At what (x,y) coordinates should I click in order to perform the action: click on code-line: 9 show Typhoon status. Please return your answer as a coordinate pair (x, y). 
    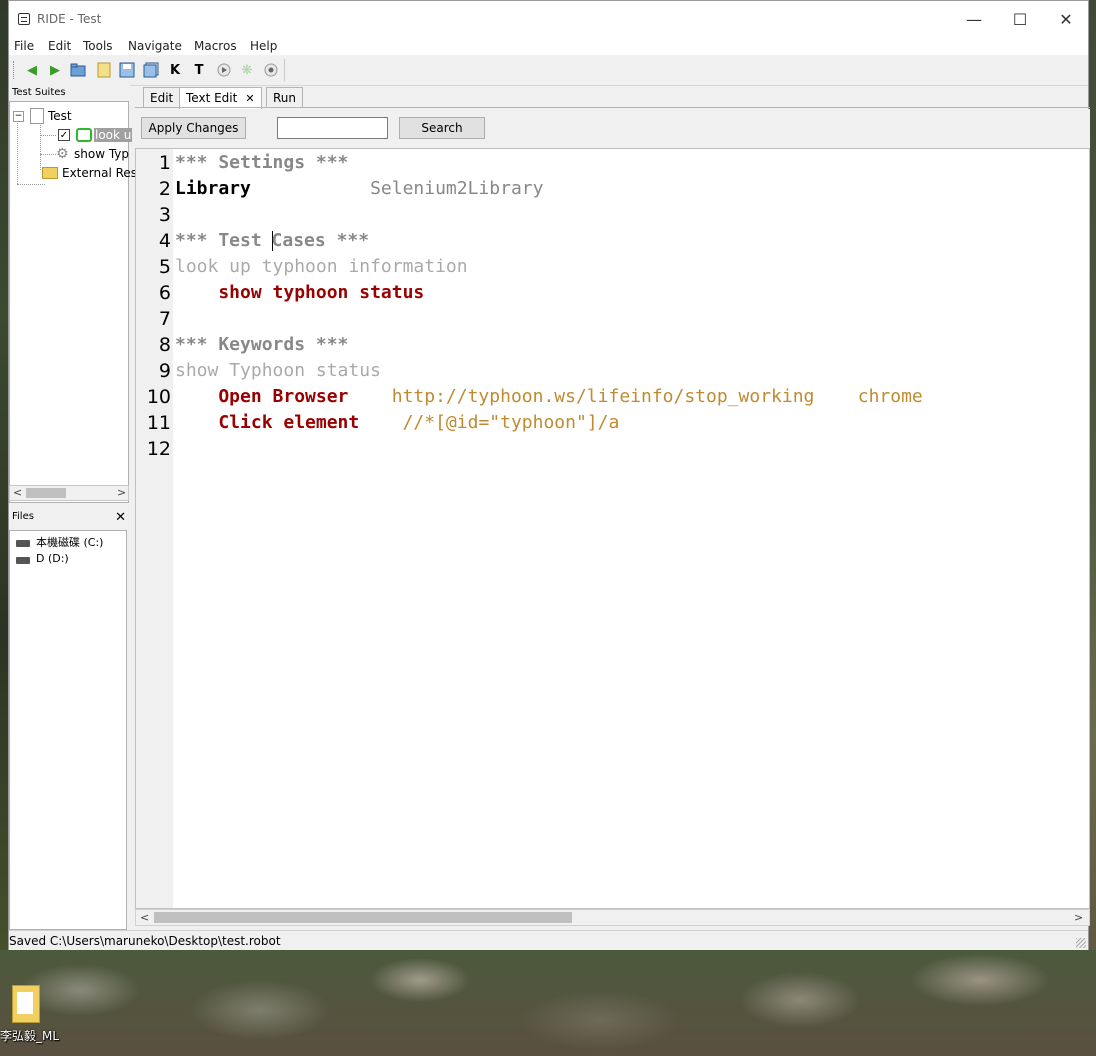
    Looking at the image, I should click on (612, 371).